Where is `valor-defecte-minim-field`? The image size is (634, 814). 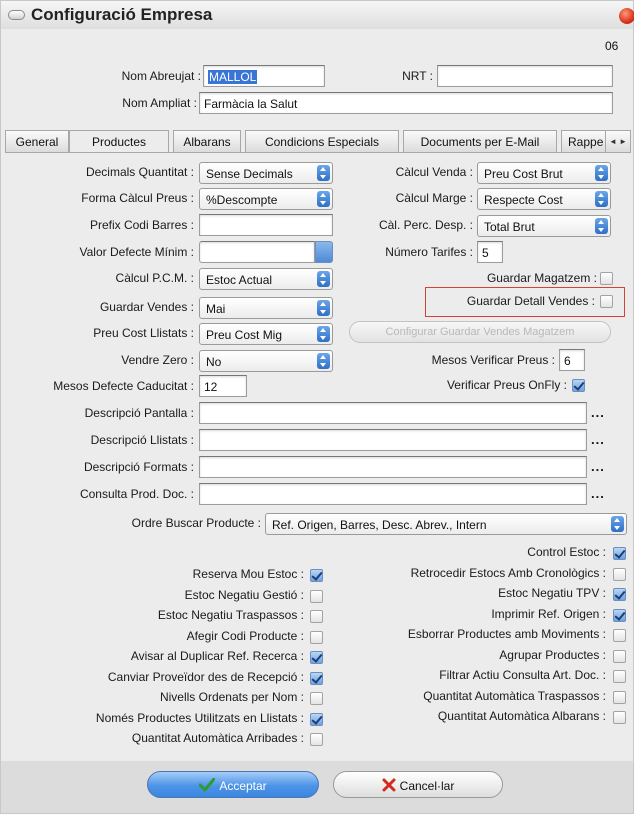
valor-defecte-minim-field is located at coordinates (257, 252).